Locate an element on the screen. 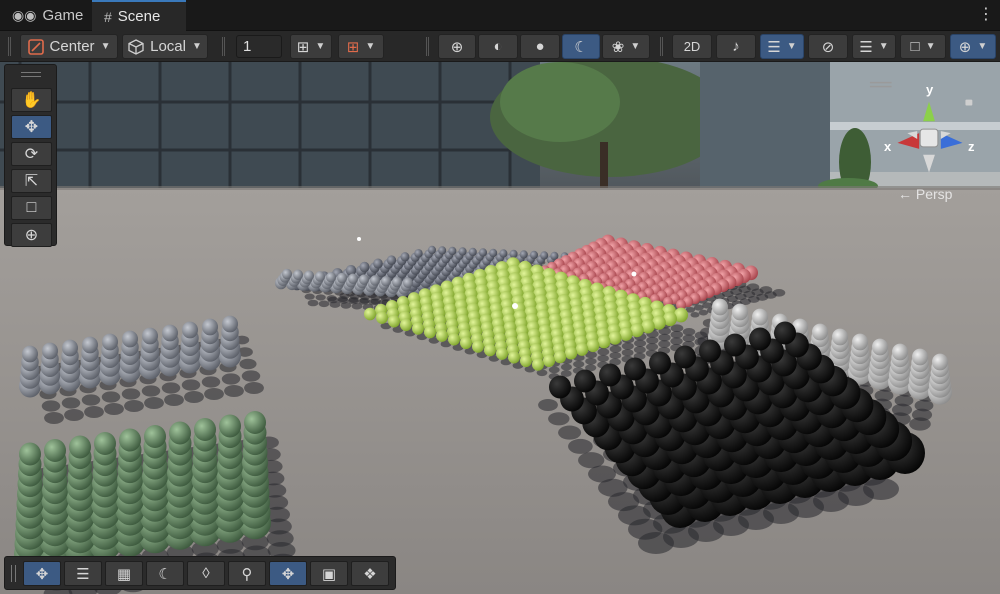 The image size is (1000, 594). shading-unlit-button: ☾ is located at coordinates (581, 46).